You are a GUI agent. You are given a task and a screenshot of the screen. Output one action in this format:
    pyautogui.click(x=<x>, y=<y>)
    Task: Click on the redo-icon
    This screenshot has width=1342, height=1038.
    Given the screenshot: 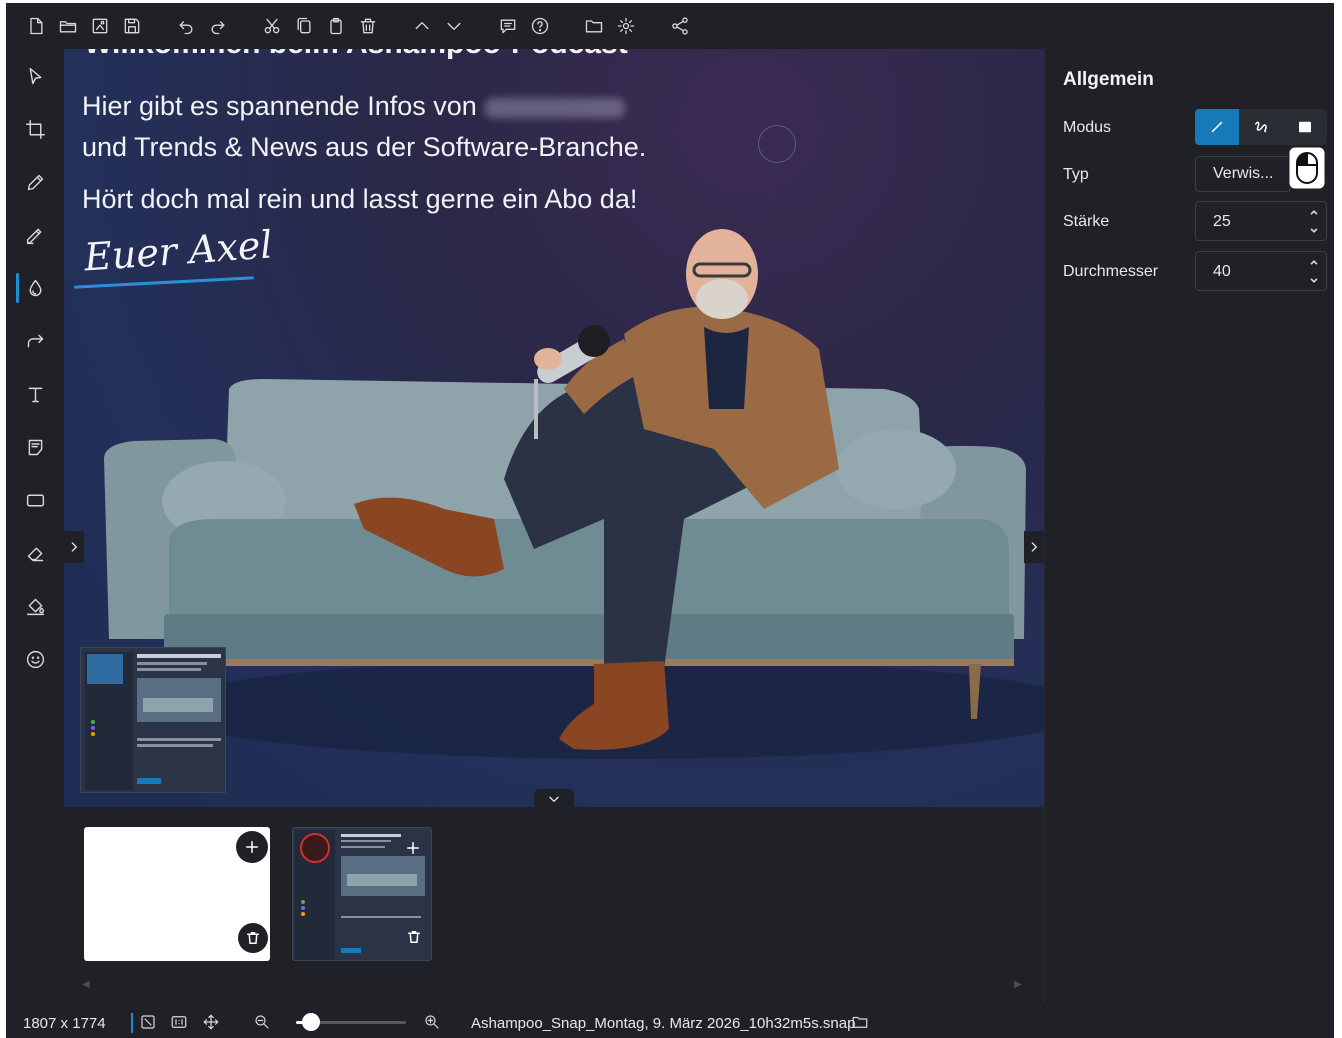 What is the action you would take?
    pyautogui.click(x=218, y=26)
    